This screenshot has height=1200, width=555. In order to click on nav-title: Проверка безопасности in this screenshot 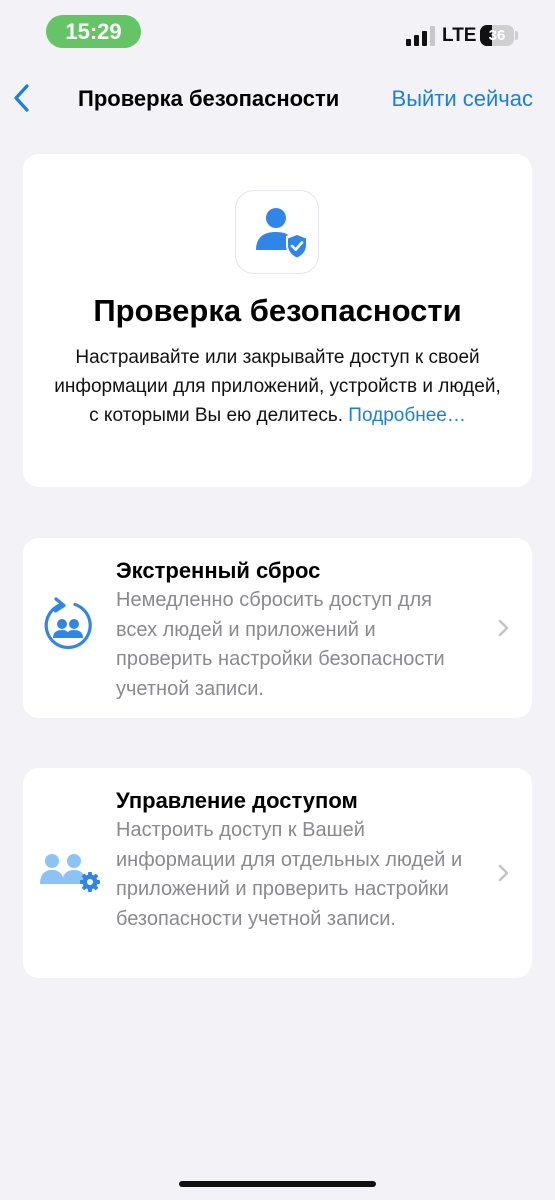, I will do `click(209, 98)`.